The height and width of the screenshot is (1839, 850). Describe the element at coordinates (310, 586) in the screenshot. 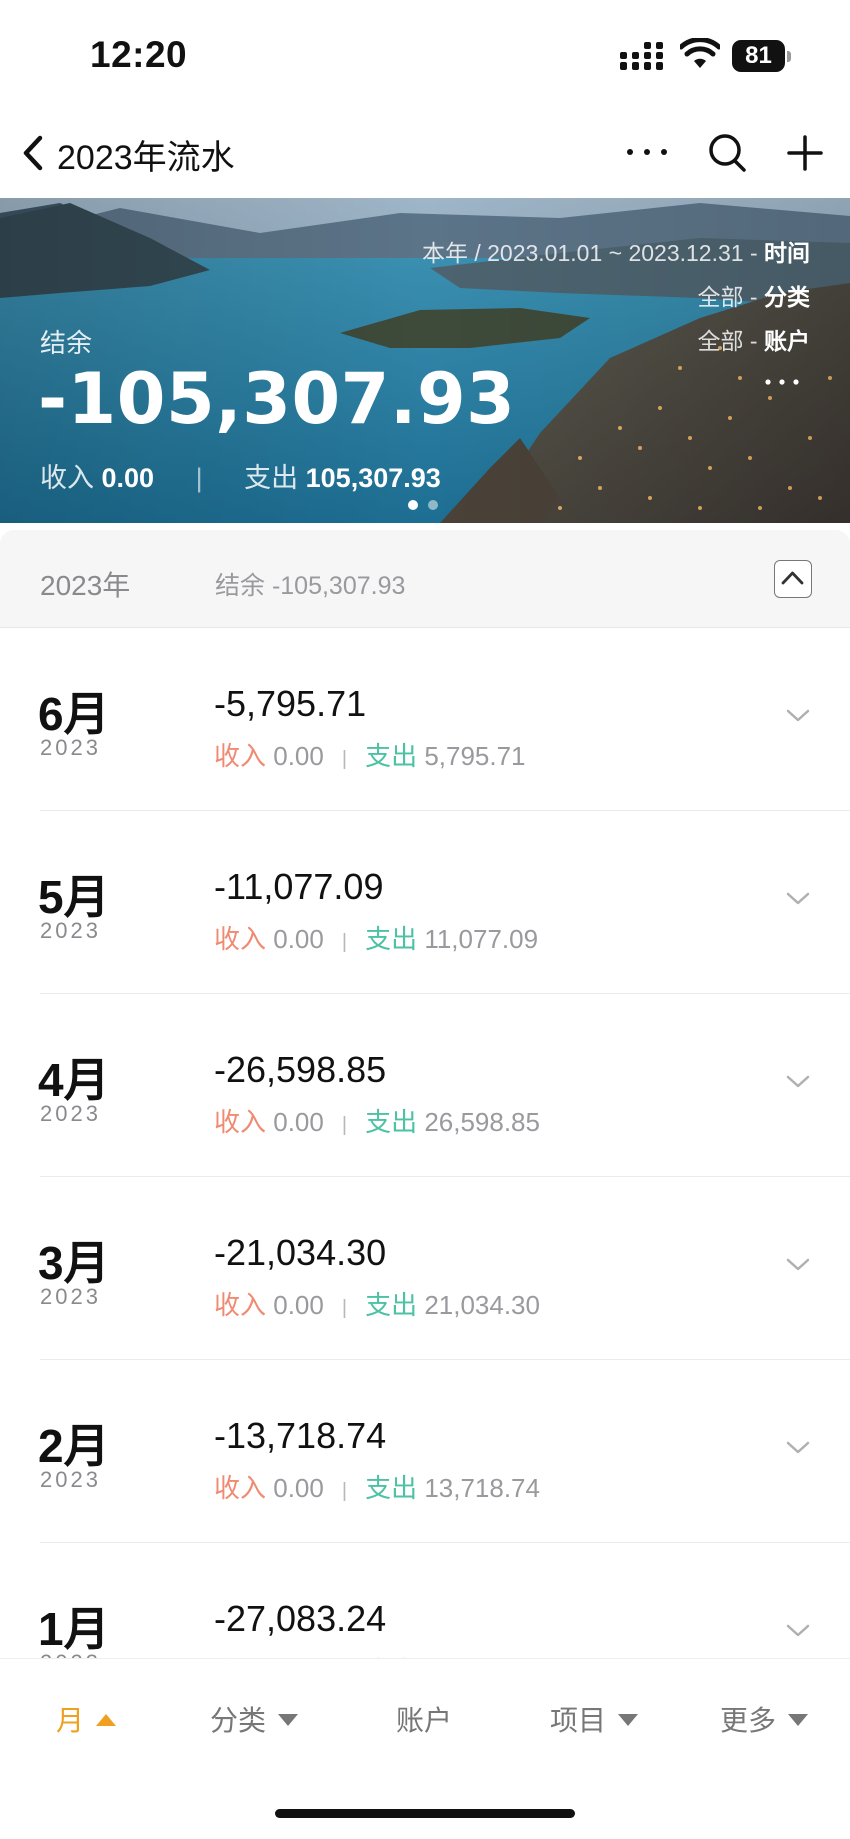

I see `year-balance: 结余 -105,307.93` at that location.